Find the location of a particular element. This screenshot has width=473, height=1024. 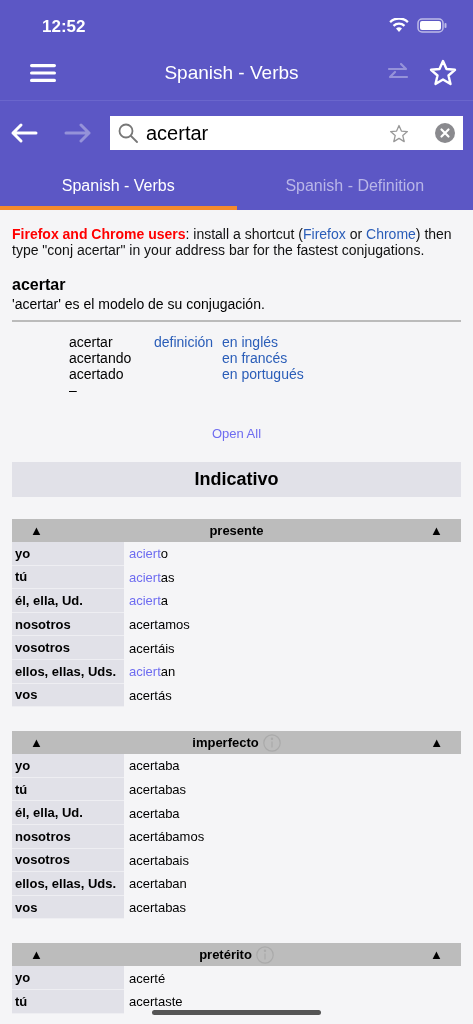

tense-name: presente is located at coordinates (236, 530).